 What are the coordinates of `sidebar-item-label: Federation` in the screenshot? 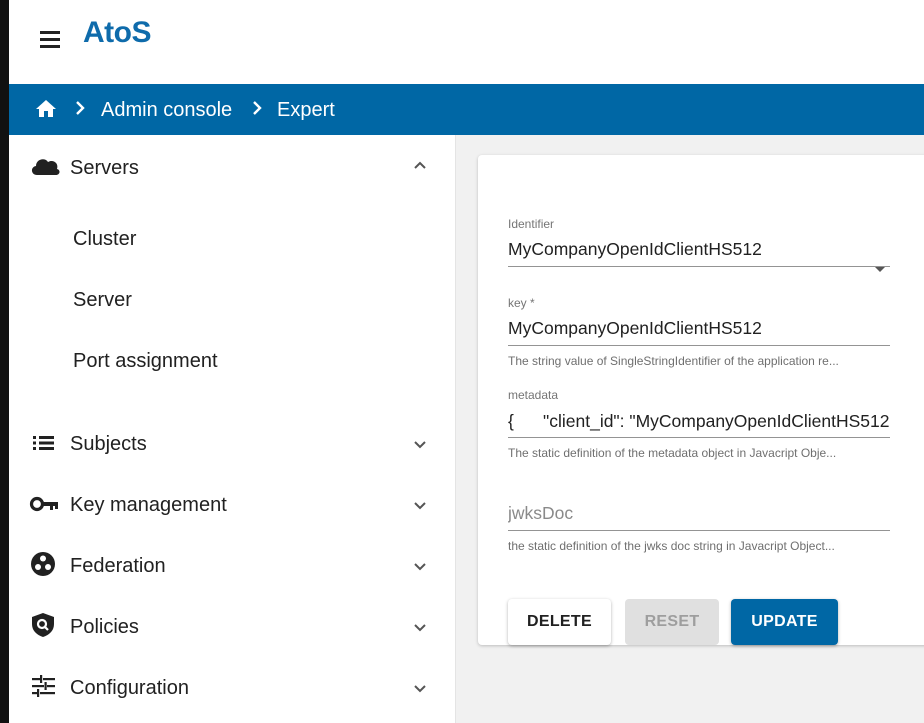 It's located at (118, 566).